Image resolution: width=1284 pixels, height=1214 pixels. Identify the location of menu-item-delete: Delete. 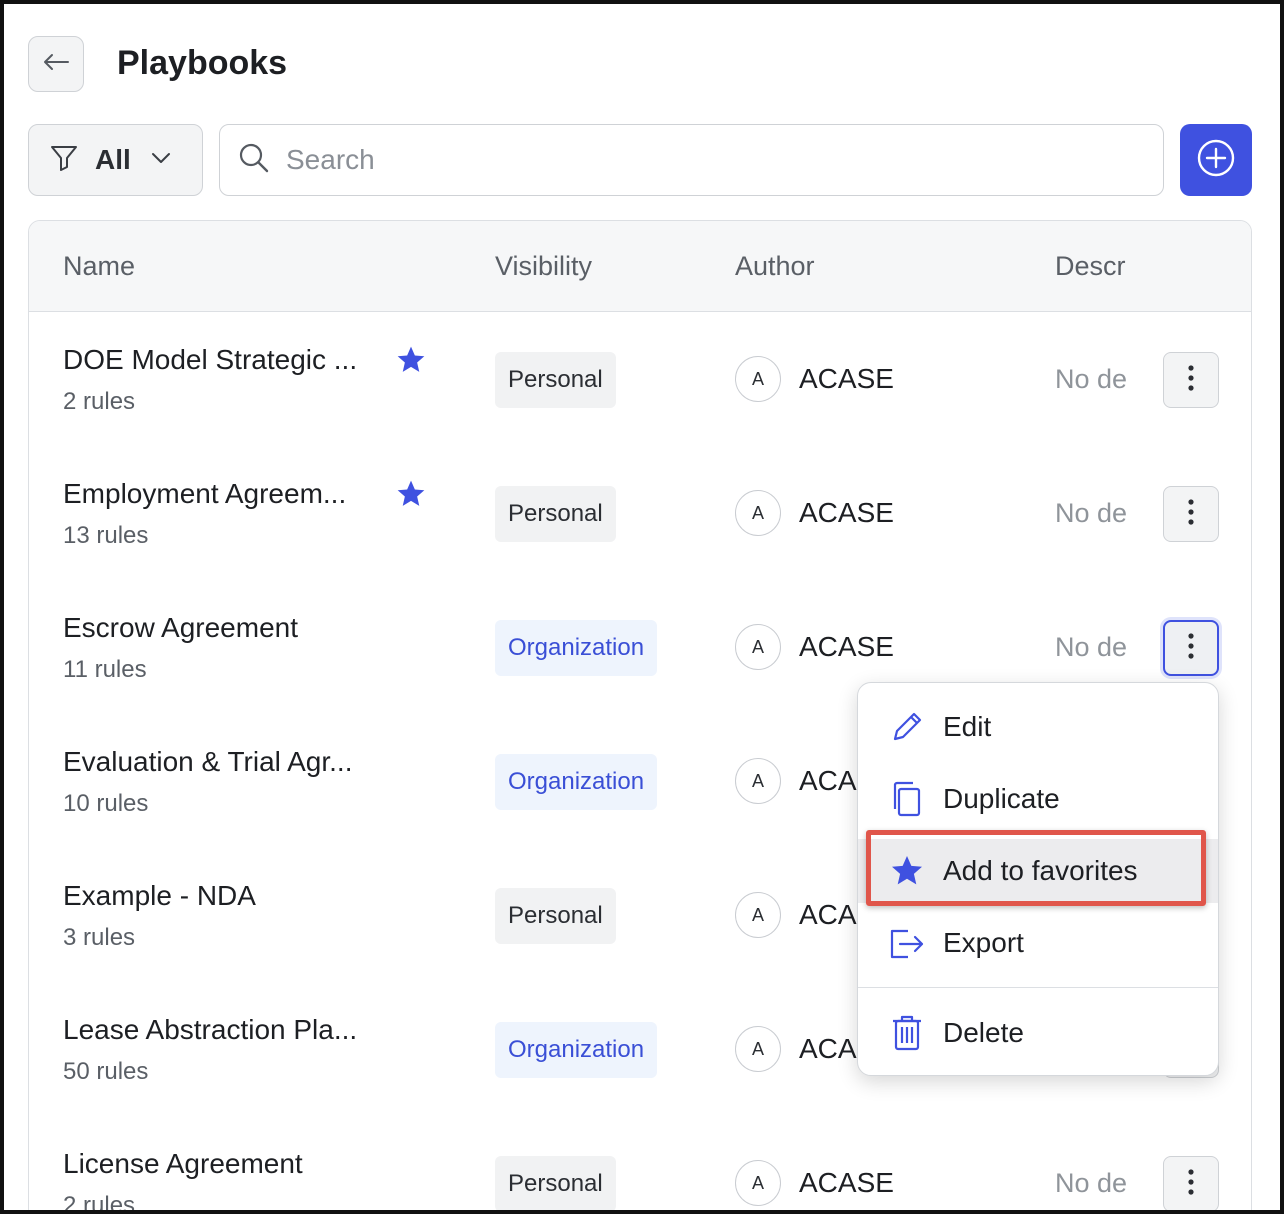
(1038, 1033).